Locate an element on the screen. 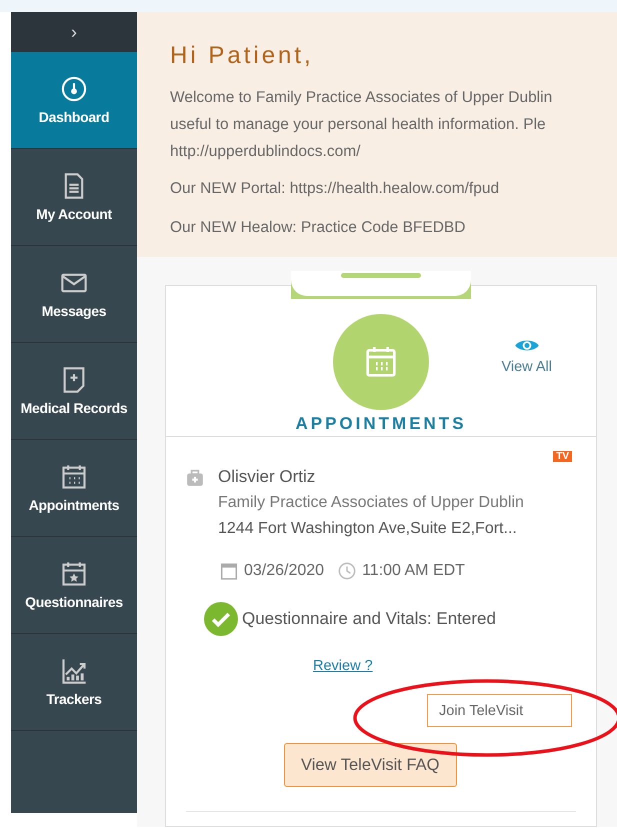 The height and width of the screenshot is (831, 617). welcome-text: Welcome to Family Practice Associates of Upper Dublin useful to manage your personal health information. Ple http://upperdublindocs.com/ is located at coordinates (362, 125).